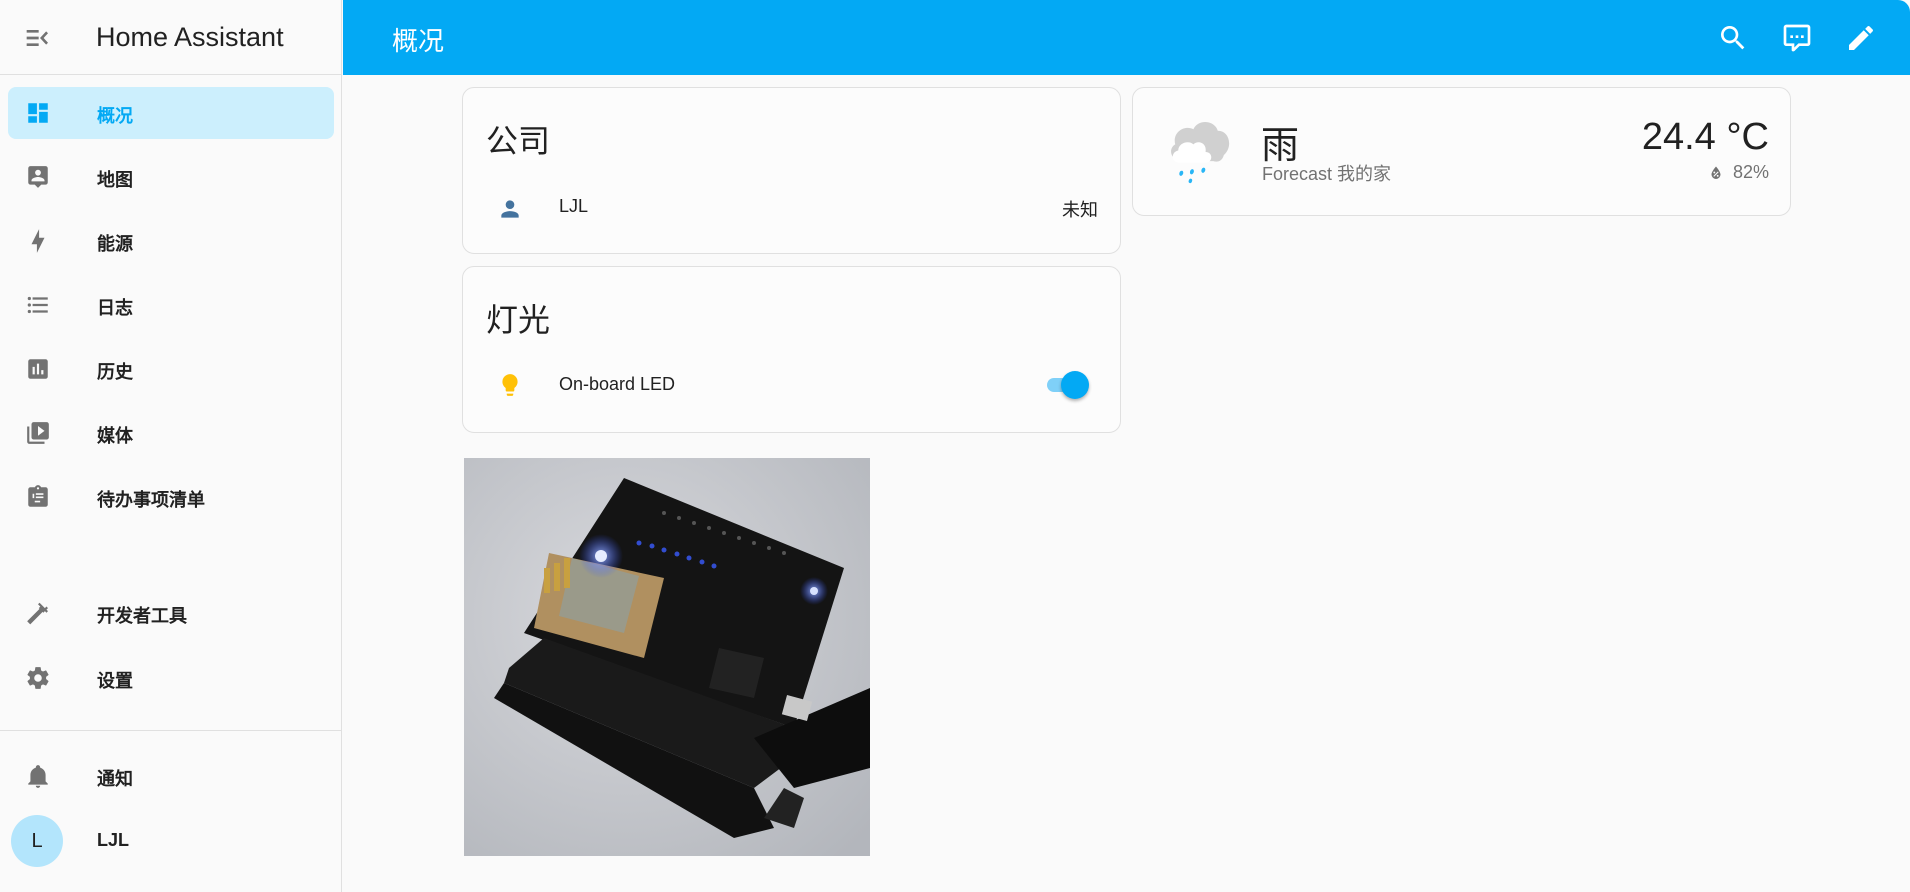  What do you see at coordinates (38, 177) in the screenshot?
I see `map-account-icon` at bounding box center [38, 177].